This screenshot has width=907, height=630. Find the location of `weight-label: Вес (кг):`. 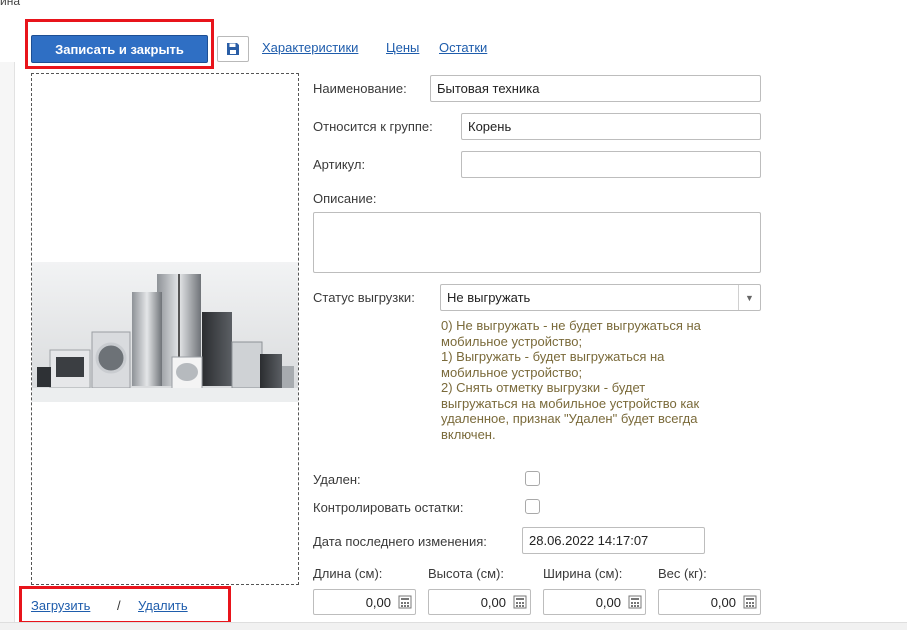

weight-label: Вес (кг): is located at coordinates (682, 573).